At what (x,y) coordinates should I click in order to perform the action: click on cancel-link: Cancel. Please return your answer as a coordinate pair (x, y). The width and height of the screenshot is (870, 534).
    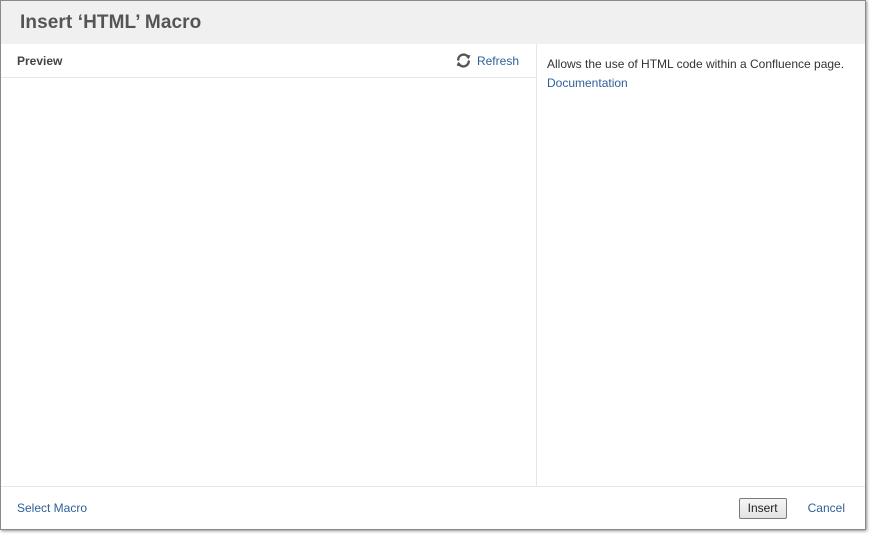
    Looking at the image, I should click on (826, 508).